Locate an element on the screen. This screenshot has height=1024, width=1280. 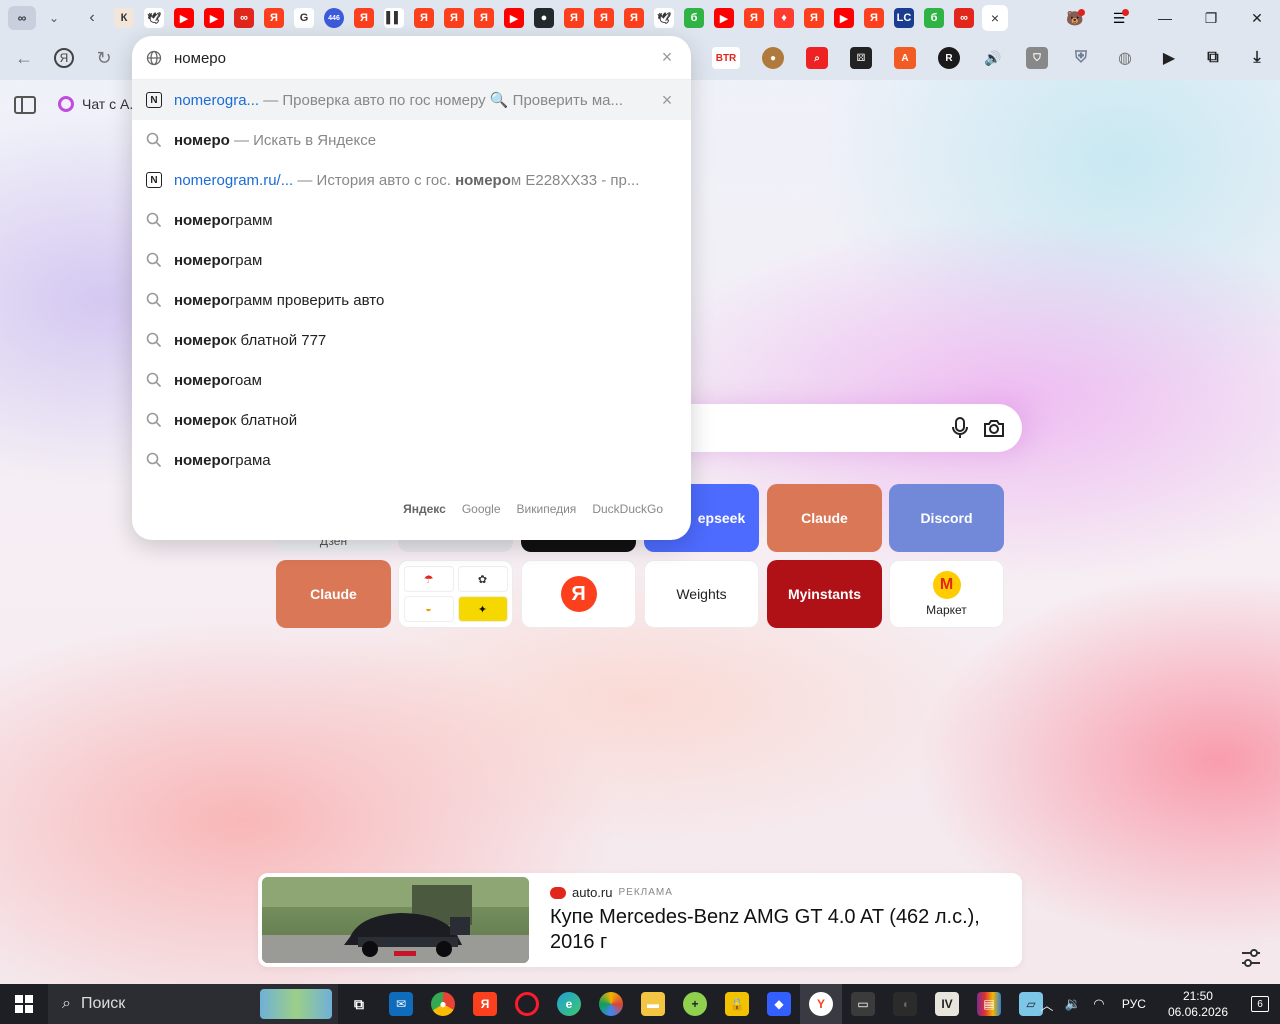
microphone-icon is located at coordinates (960, 428).